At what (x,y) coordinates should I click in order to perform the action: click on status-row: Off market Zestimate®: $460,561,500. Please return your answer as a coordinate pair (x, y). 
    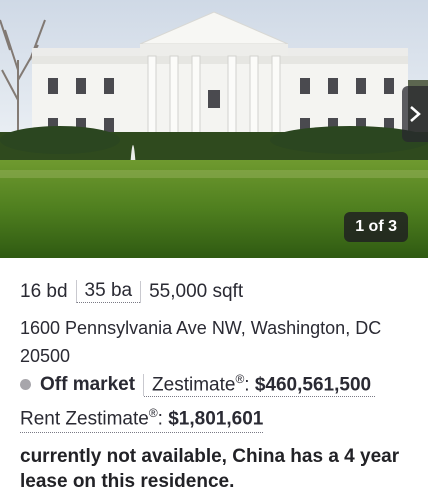
    Looking at the image, I should click on (198, 385).